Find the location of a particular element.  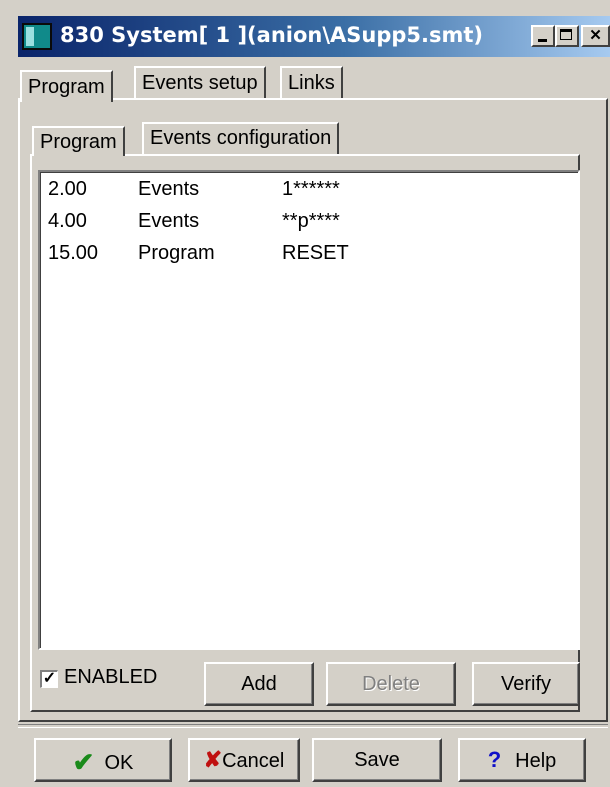

tab-program: Program is located at coordinates (66, 86).